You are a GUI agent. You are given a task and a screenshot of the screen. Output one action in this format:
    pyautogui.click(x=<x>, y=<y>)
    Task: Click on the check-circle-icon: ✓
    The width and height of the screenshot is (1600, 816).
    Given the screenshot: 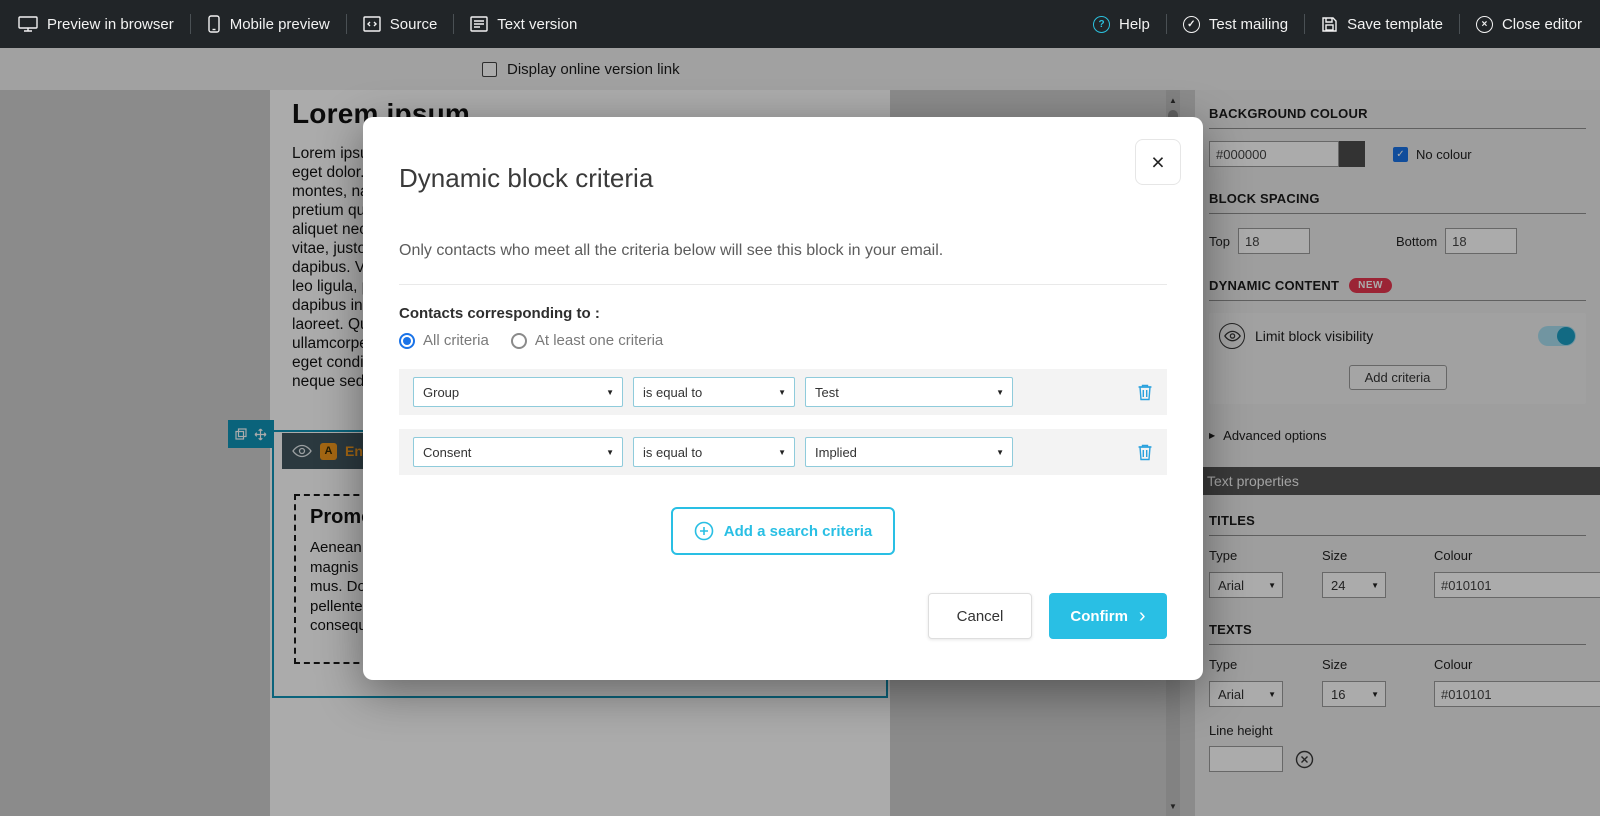 What is the action you would take?
    pyautogui.click(x=1191, y=24)
    